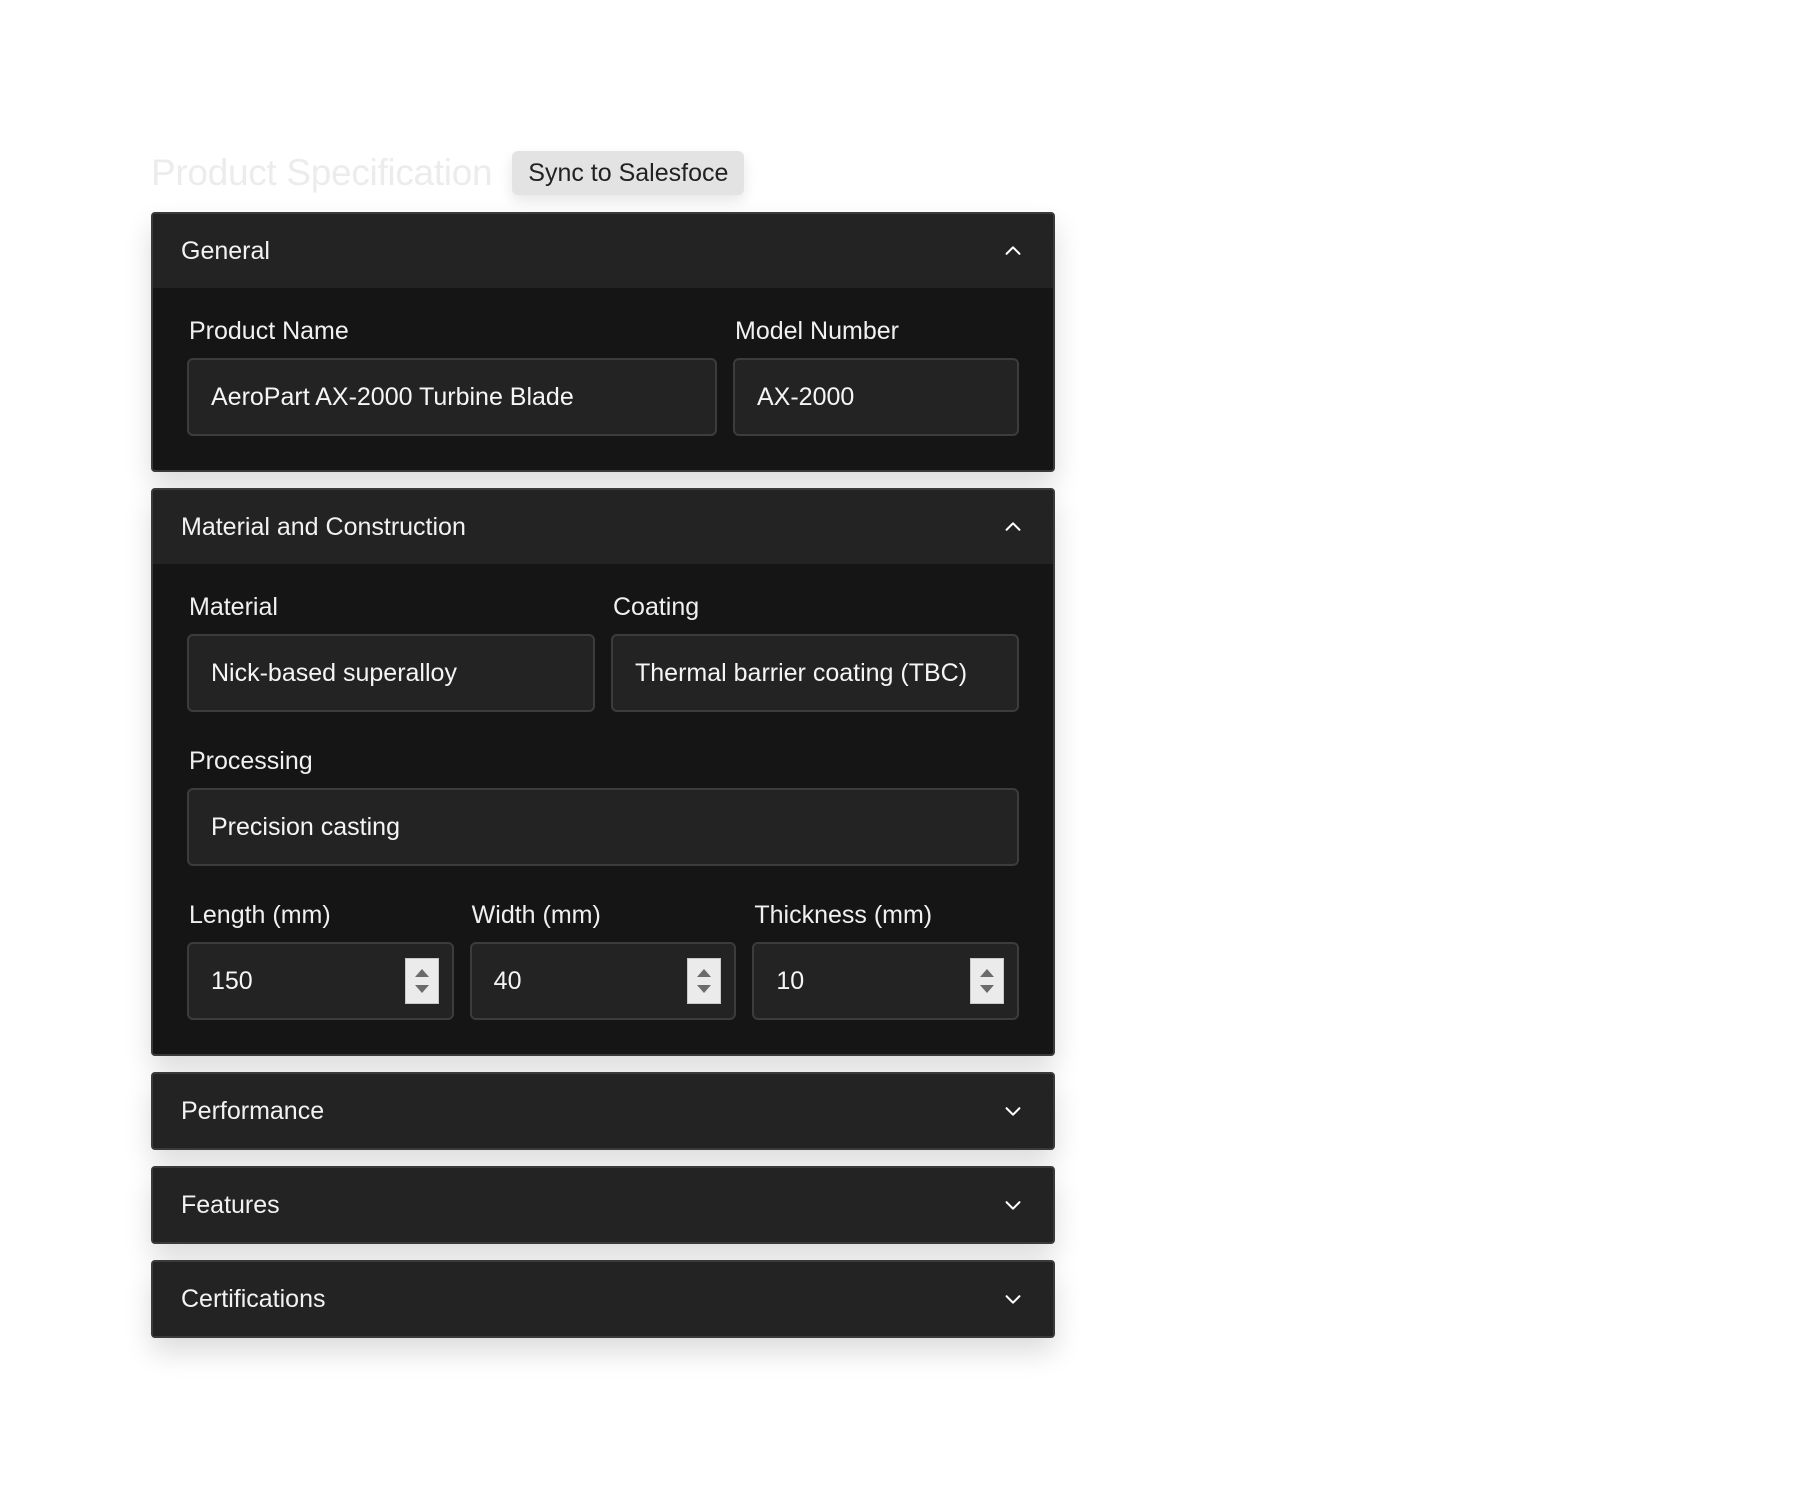  Describe the element at coordinates (843, 915) in the screenshot. I see `thickness-label: Thickness (mm)` at that location.